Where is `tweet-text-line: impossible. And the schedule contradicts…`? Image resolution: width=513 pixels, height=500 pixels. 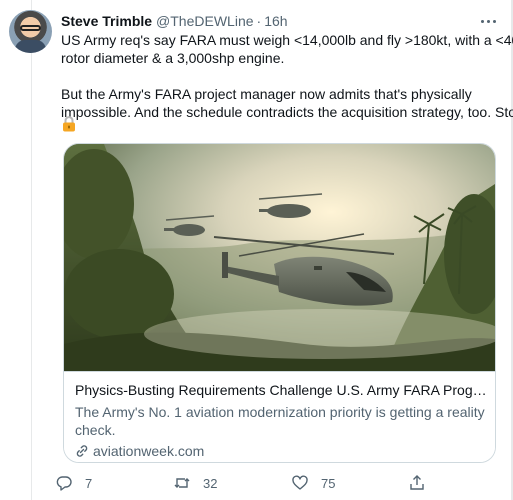 tweet-text-line: impossible. And the schedule contradicts… is located at coordinates (287, 112).